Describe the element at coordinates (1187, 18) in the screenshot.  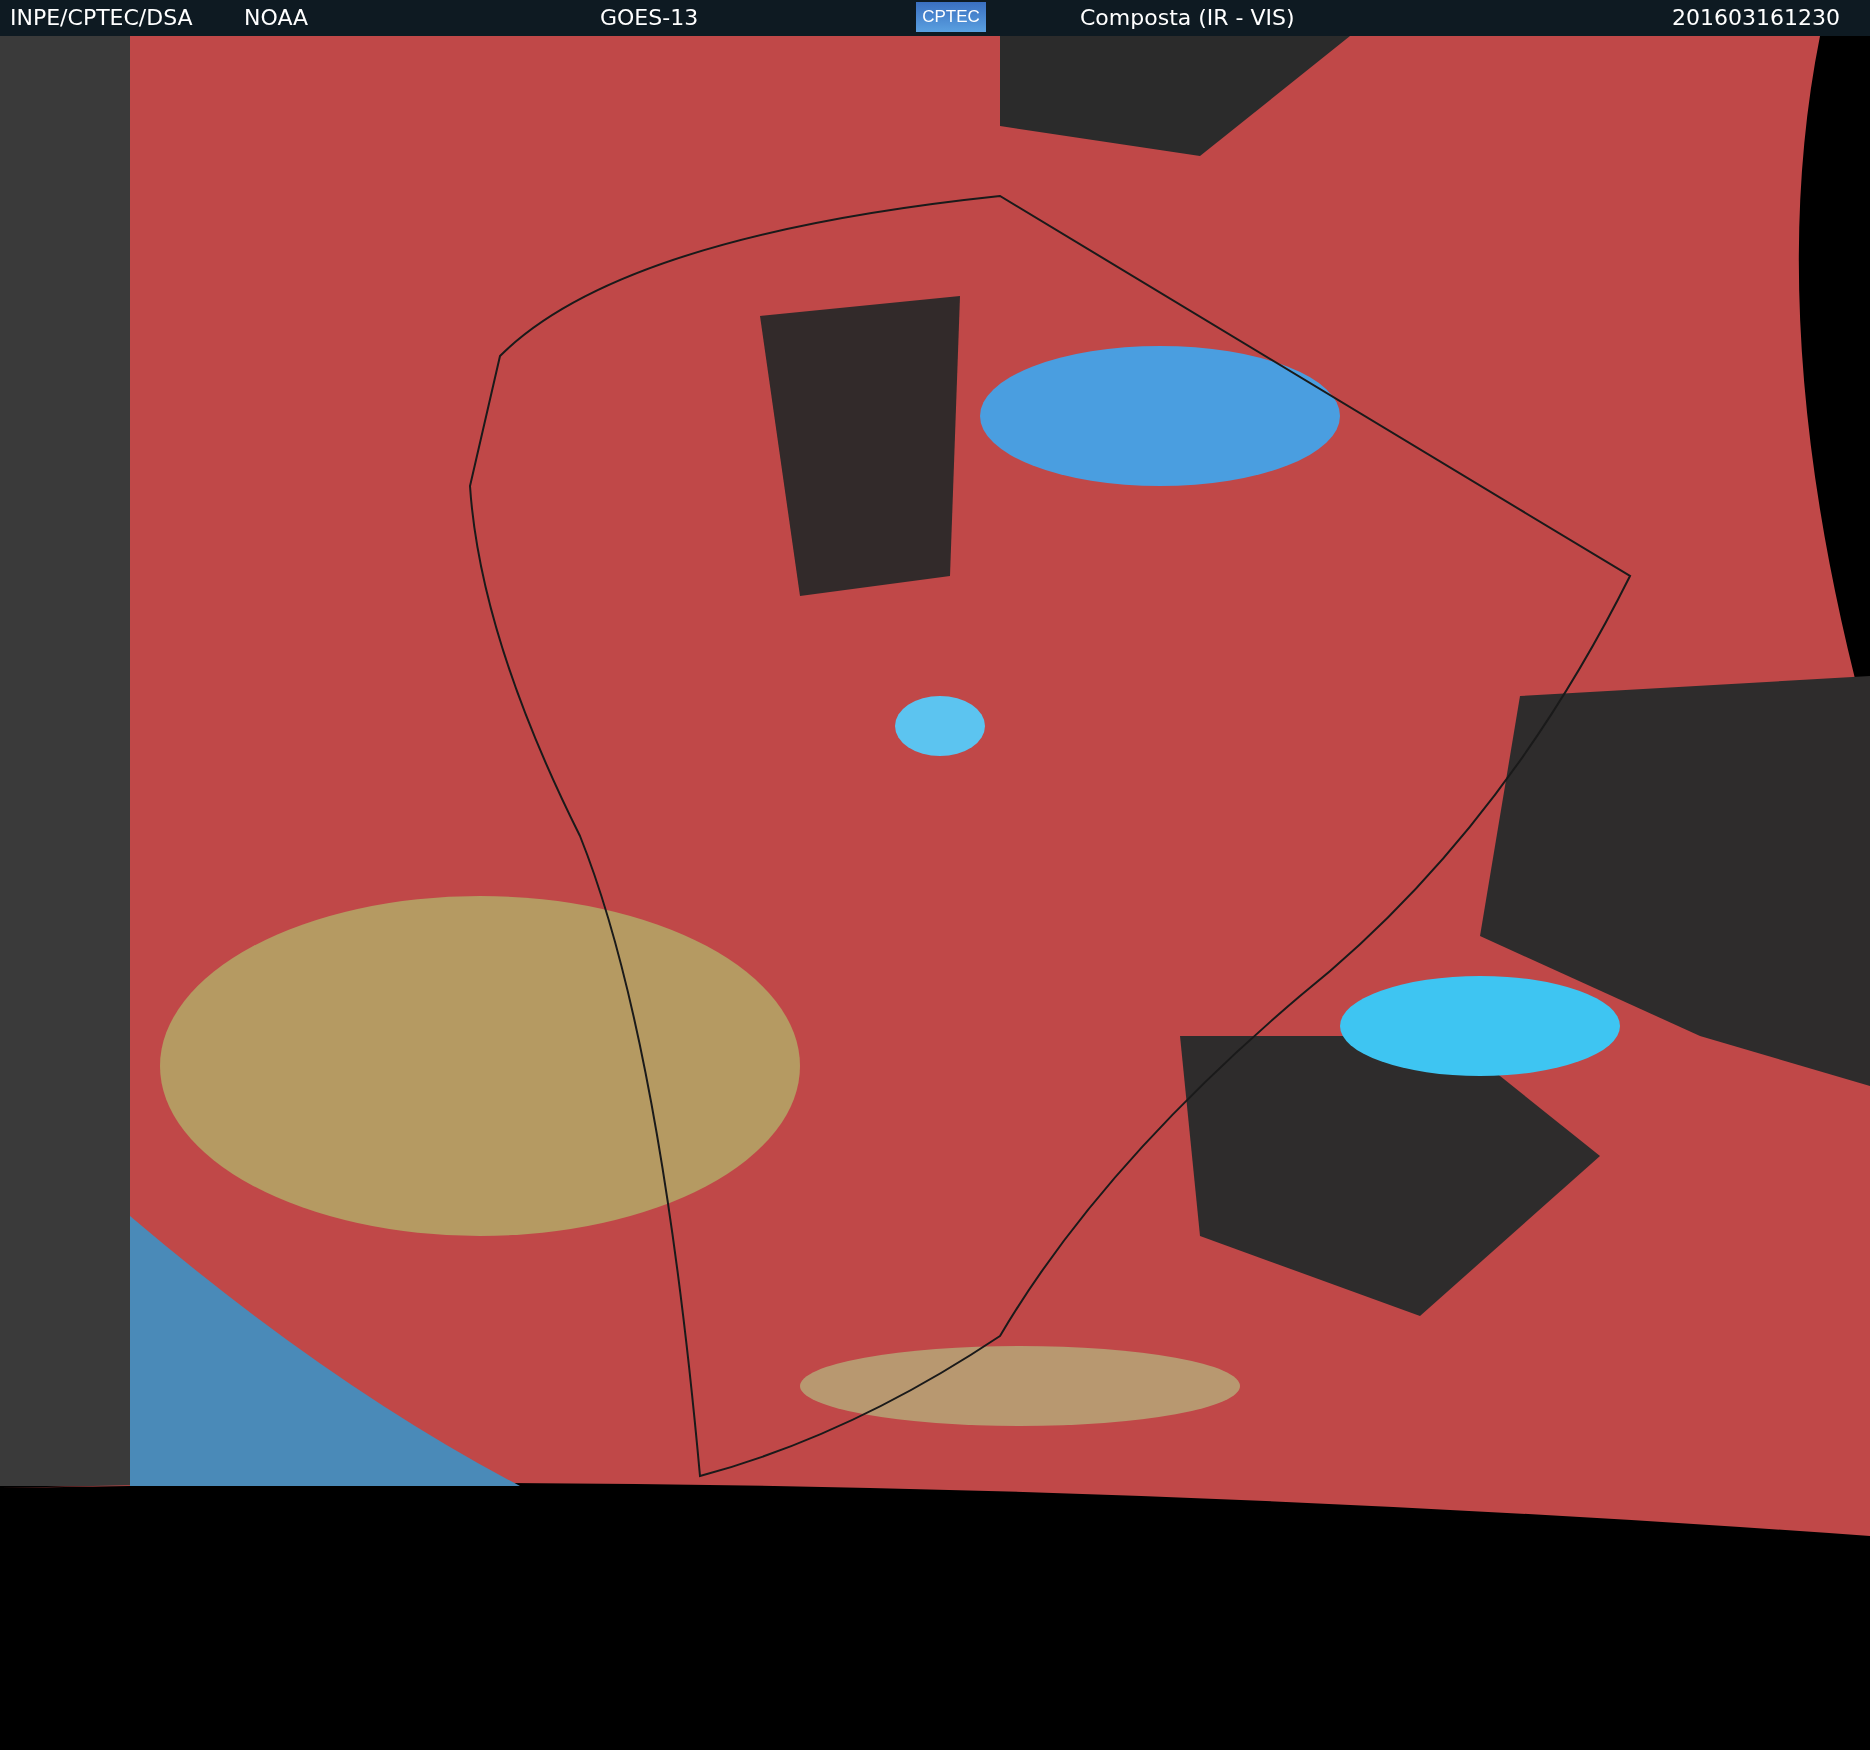
I see `header-label: Composta (IR - VIS)` at that location.